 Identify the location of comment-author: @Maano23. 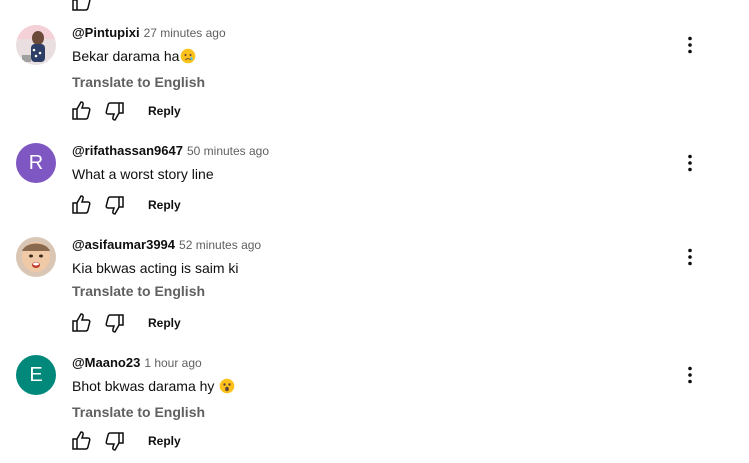
(106, 362).